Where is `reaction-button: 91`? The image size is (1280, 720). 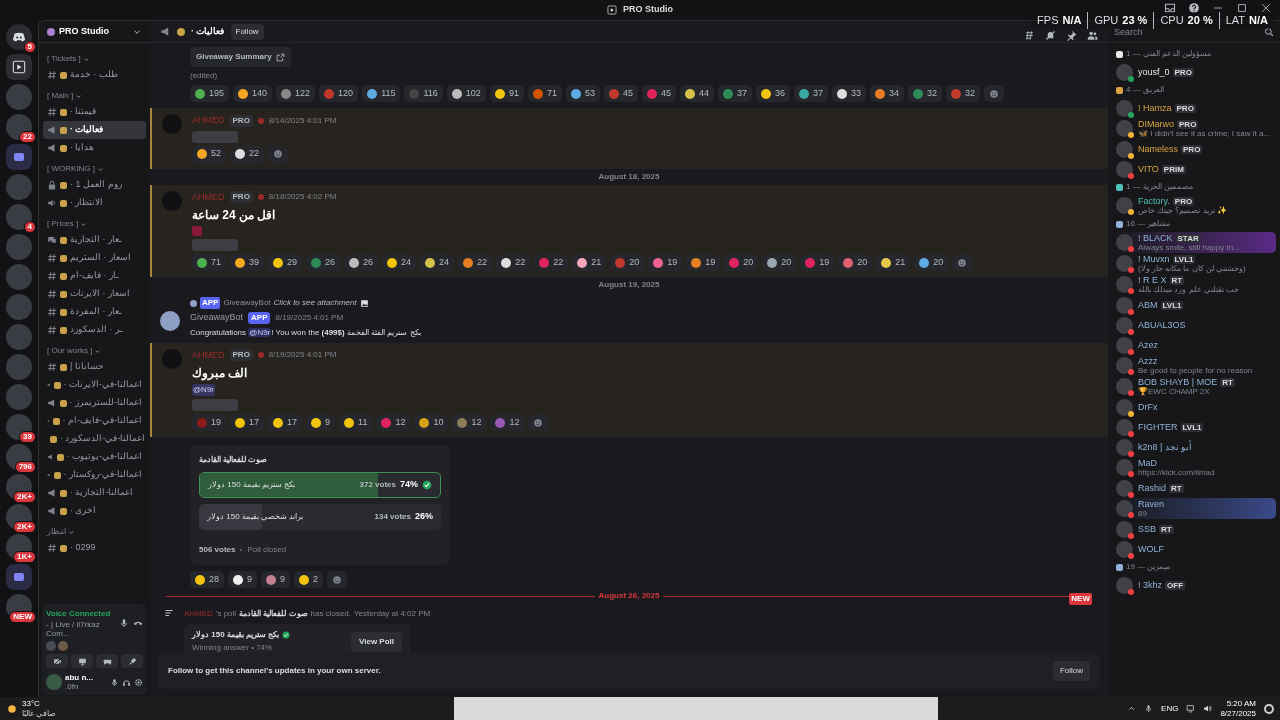
reaction-button: 91 is located at coordinates (506, 93).